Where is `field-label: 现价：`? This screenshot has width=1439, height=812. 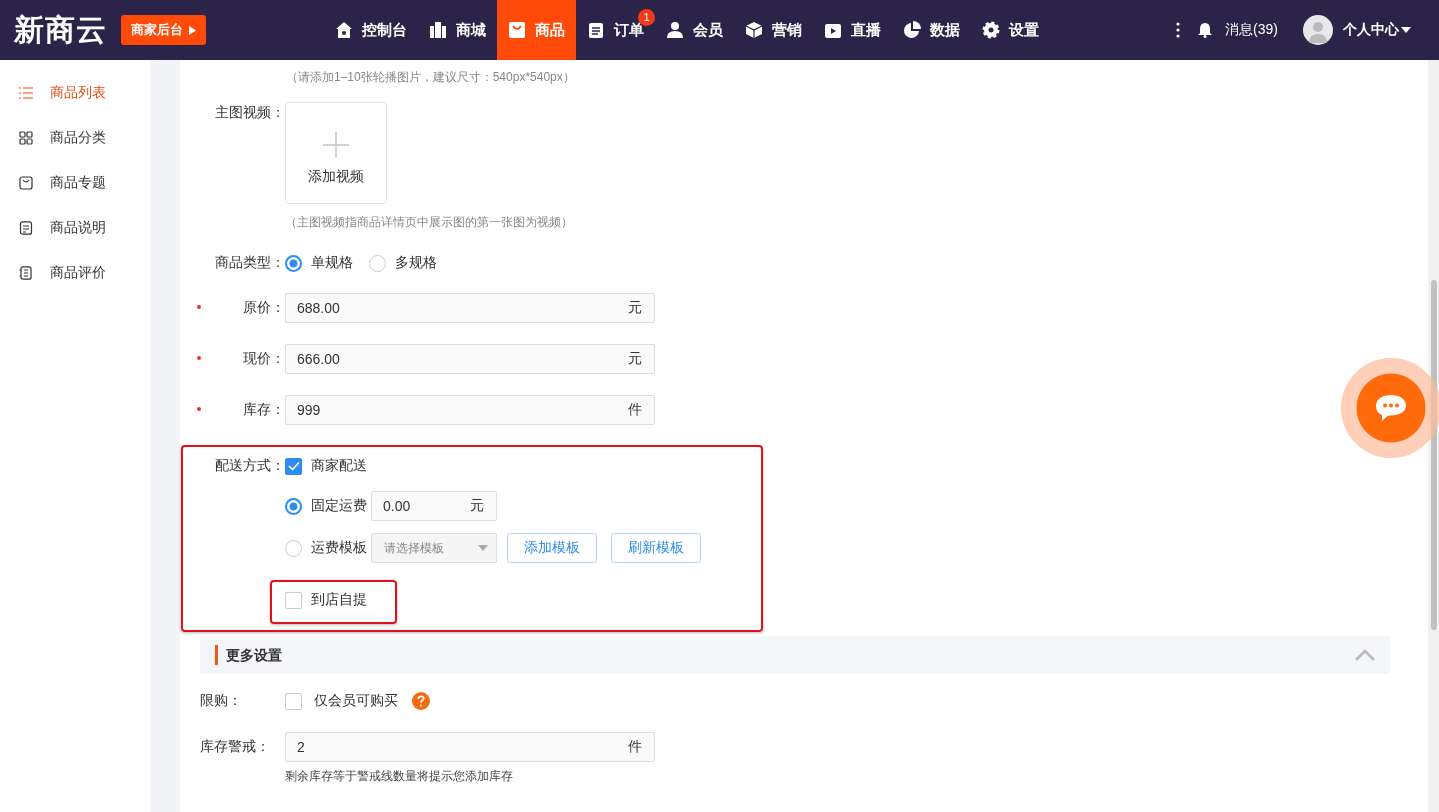
field-label: 现价： is located at coordinates (242, 359).